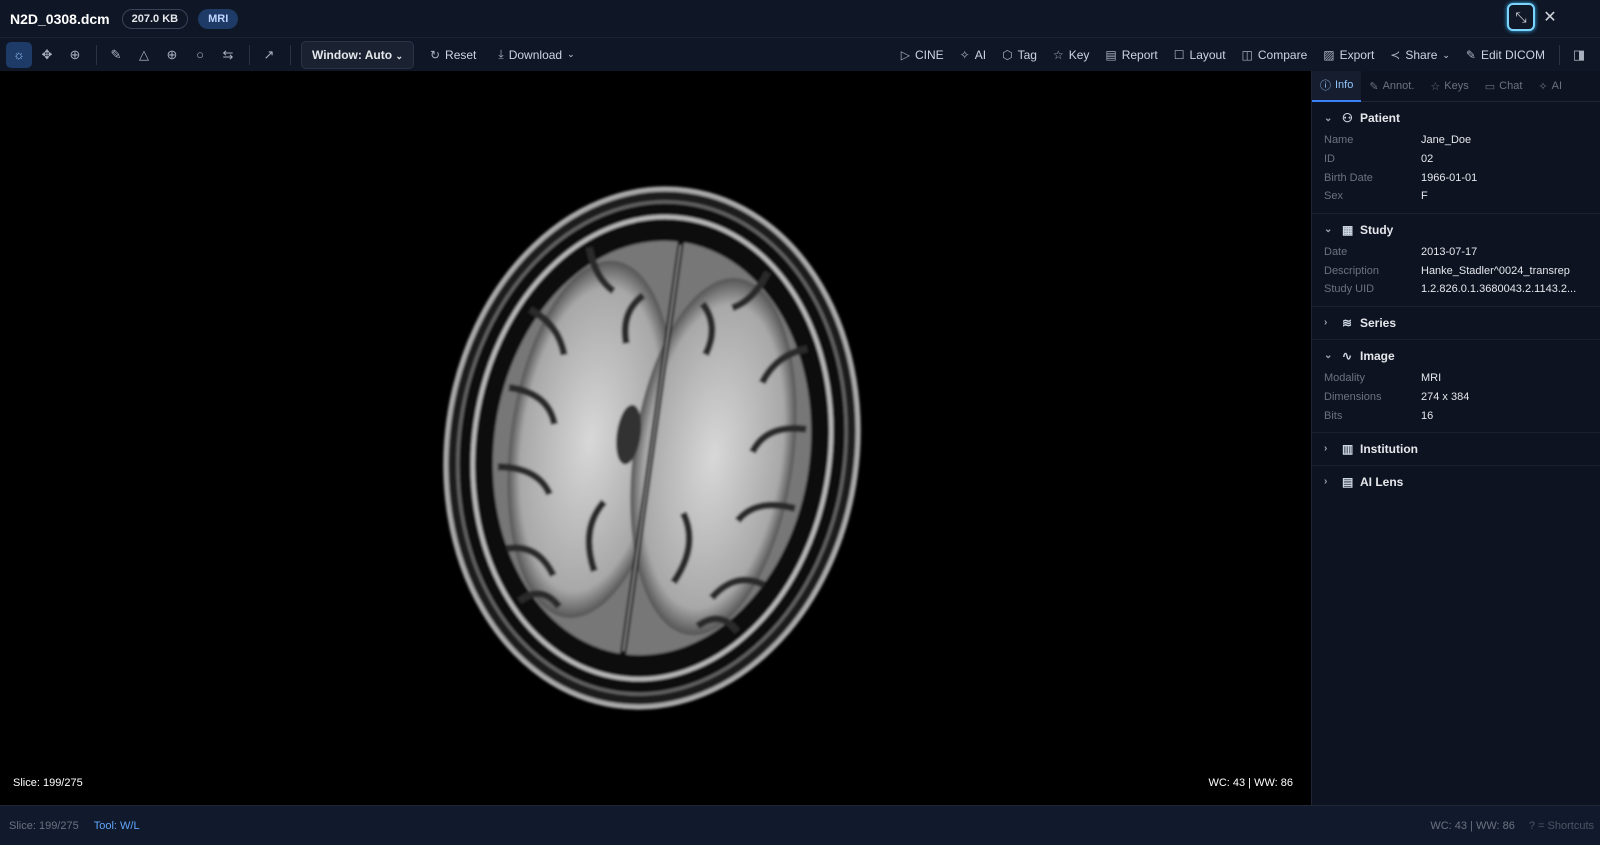 The height and width of the screenshot is (845, 1600). What do you see at coordinates (1007, 55) in the screenshot?
I see `tag-icon: ⬡` at bounding box center [1007, 55].